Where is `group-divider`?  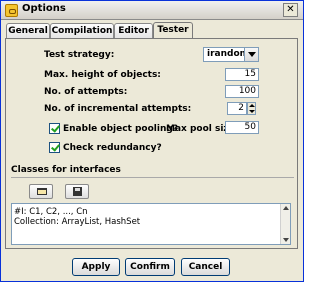
group-divider is located at coordinates (152, 177).